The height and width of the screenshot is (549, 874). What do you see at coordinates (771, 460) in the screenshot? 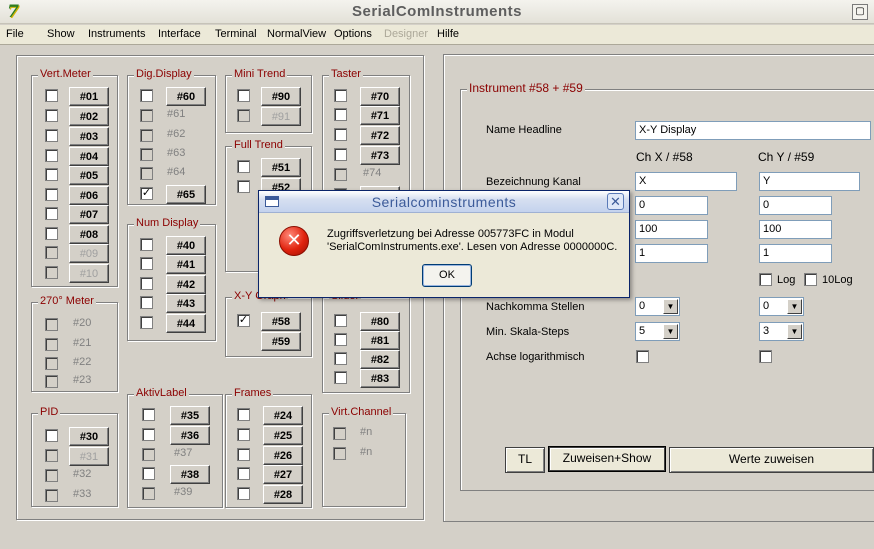
I see `werte-zuweisen-button: Werte zuweisen` at bounding box center [771, 460].